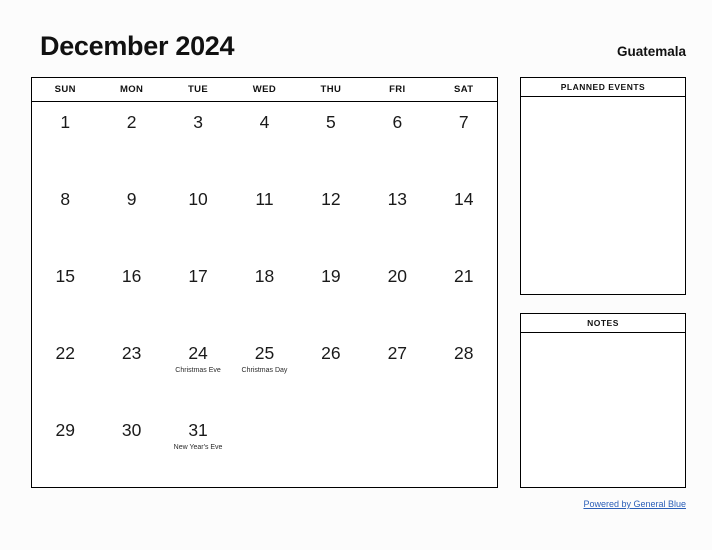  What do you see at coordinates (464, 294) in the screenshot?
I see `calendar-day-cell: 21` at bounding box center [464, 294].